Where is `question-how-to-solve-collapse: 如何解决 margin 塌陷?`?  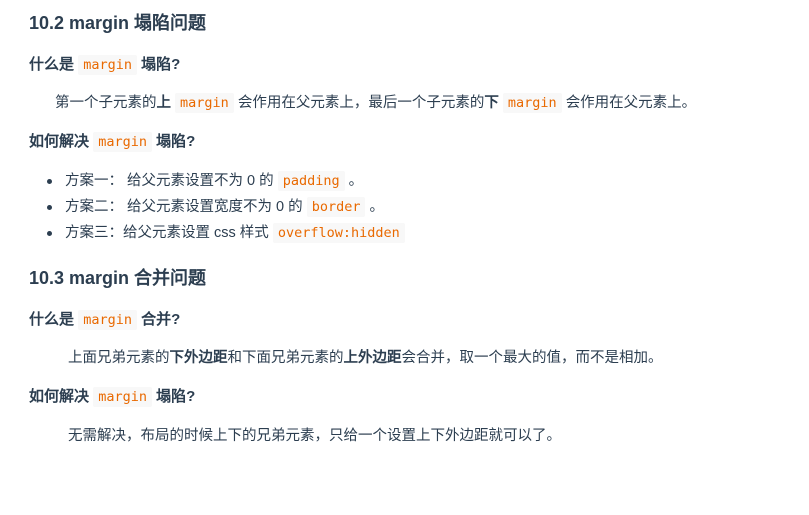
question-how-to-solve-collapse: 如何解决 margin 塌陷? is located at coordinates (112, 141).